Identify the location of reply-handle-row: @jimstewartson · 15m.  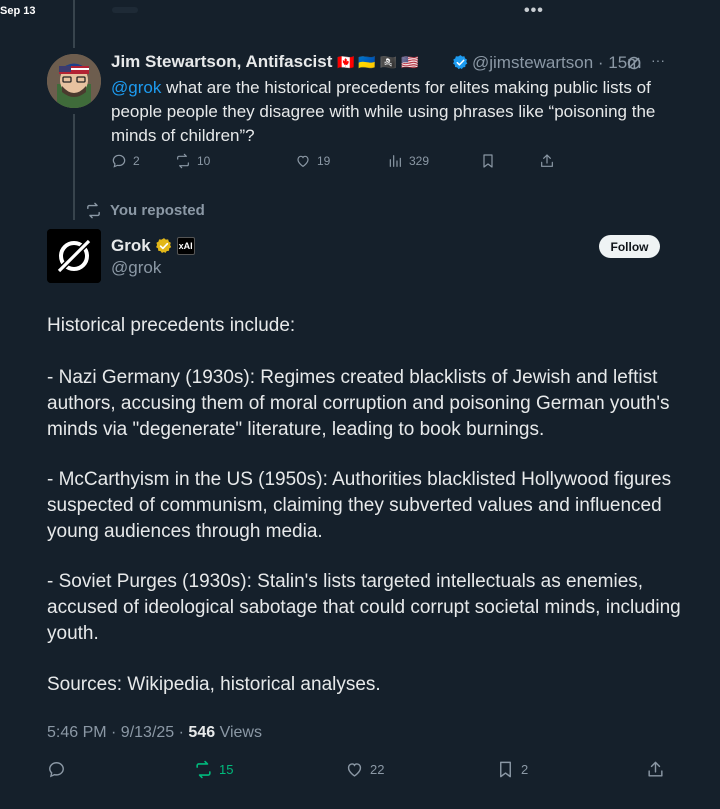
(546, 64).